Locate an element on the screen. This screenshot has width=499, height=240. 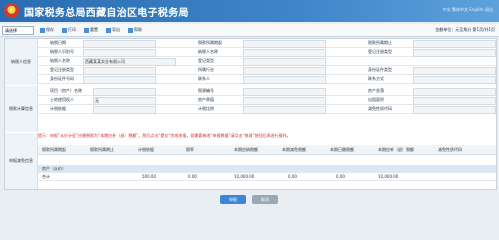
section-deduct: 申报减免信息 is located at coordinates (21, 161).